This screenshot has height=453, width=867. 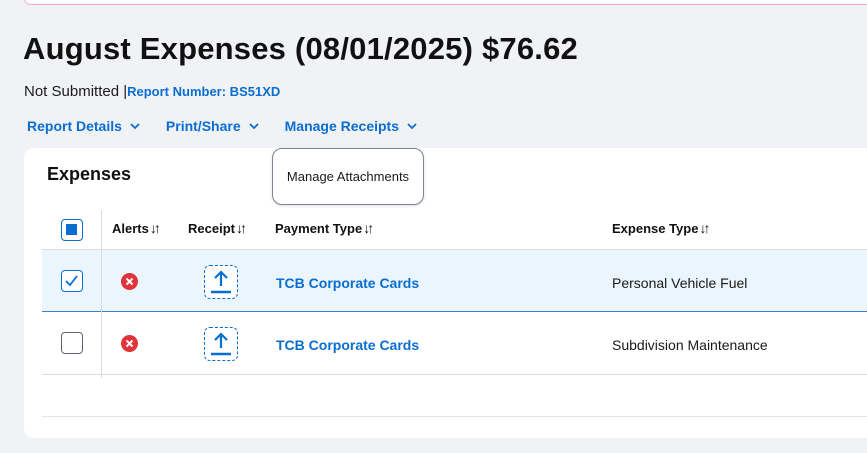 I want to click on expense-type-column-header: Expense Type ↓↑, so click(x=661, y=228).